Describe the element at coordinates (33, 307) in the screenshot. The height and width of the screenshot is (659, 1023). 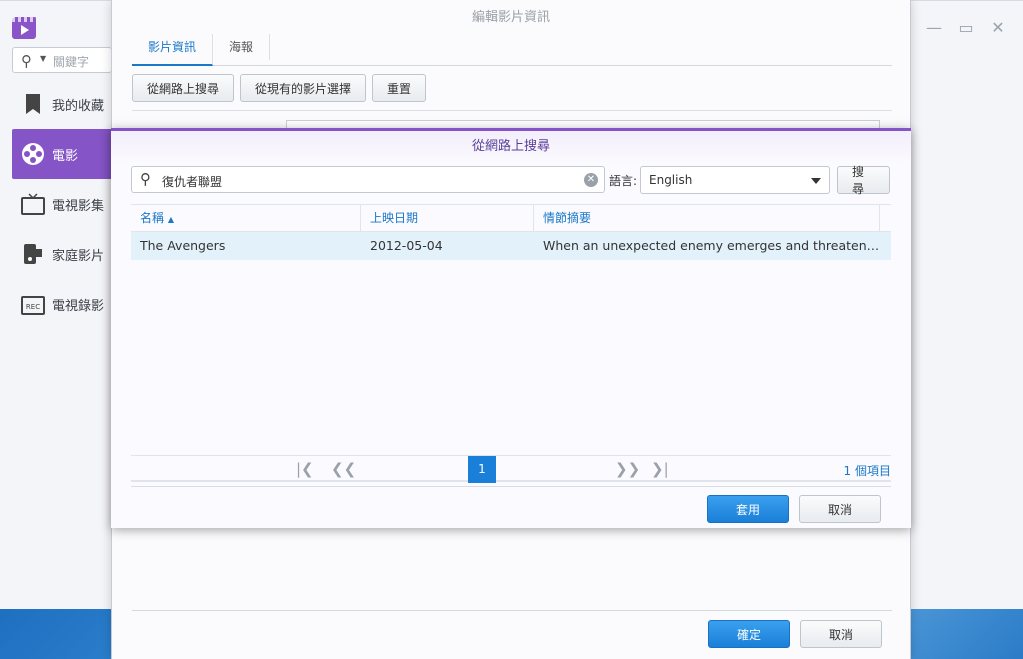
I see `svg-text: REC` at that location.